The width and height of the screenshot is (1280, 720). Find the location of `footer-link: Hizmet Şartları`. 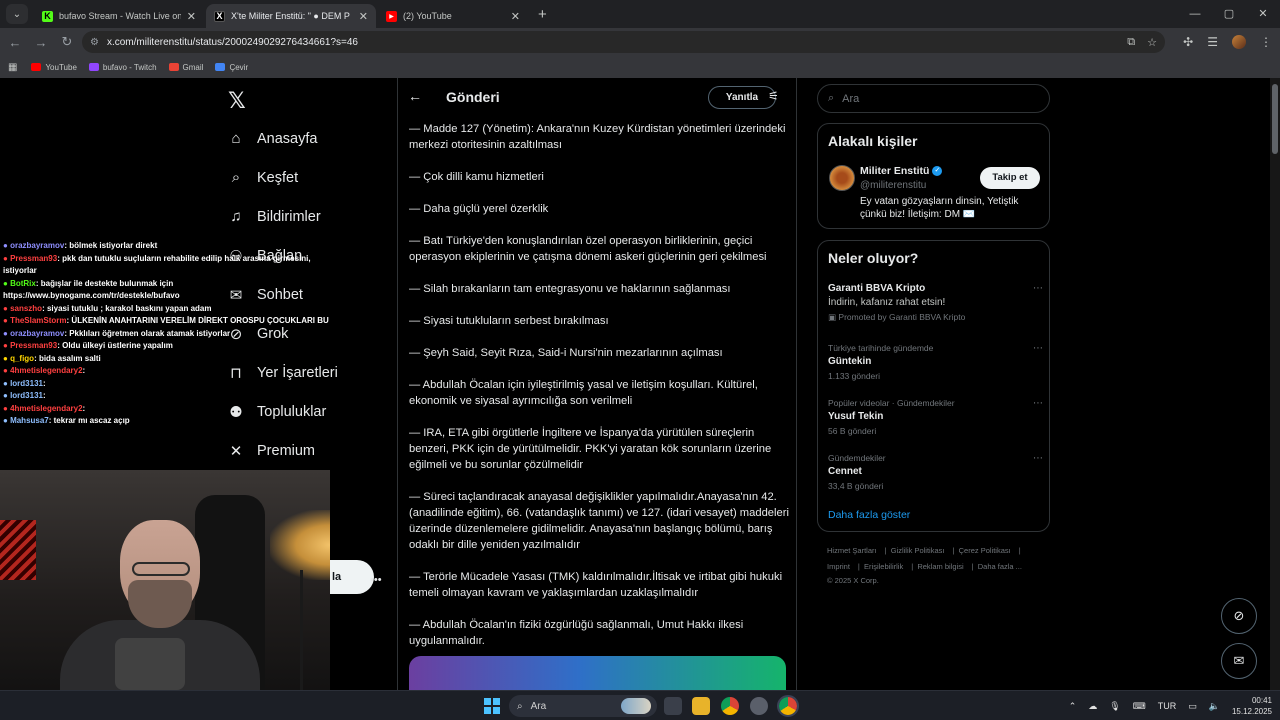

footer-link: Hizmet Şartları is located at coordinates (852, 550).